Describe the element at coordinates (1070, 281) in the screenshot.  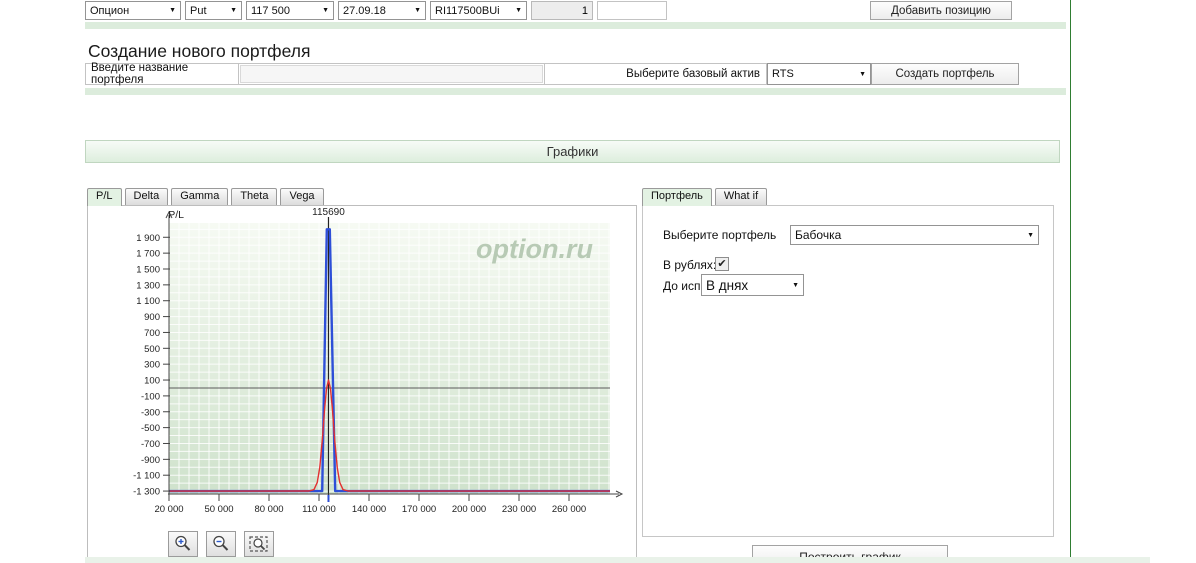
I see `content-right-border` at that location.